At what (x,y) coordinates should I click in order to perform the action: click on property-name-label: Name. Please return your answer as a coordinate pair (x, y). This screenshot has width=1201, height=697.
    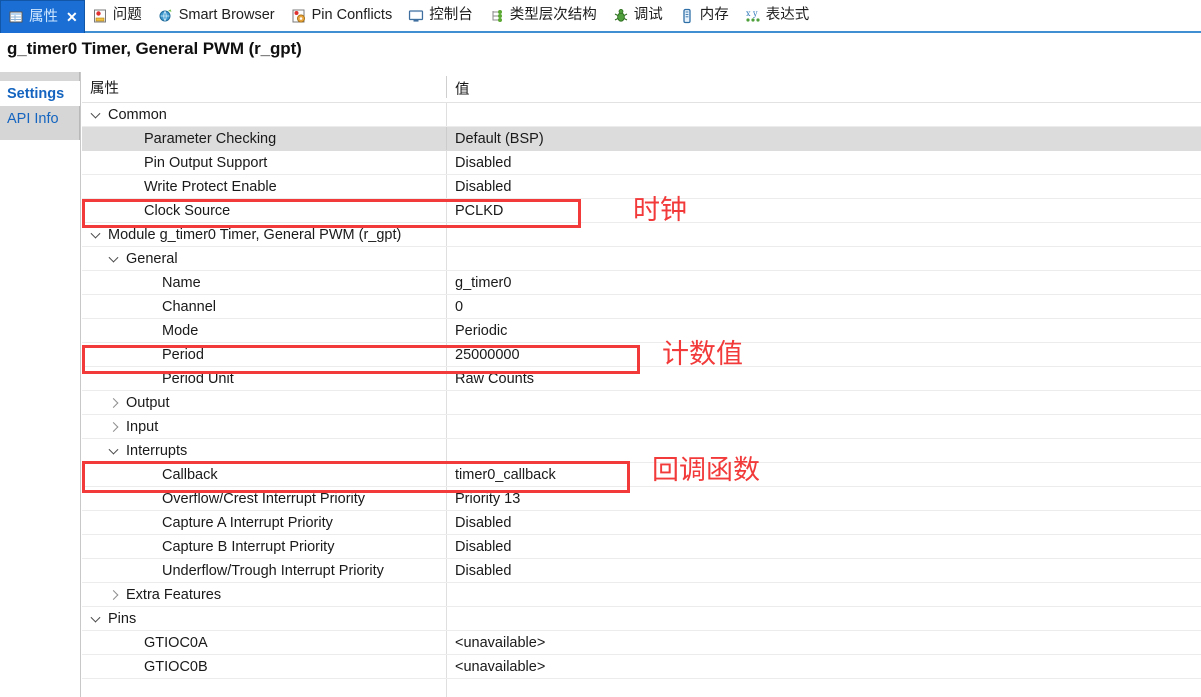
    Looking at the image, I should click on (181, 282).